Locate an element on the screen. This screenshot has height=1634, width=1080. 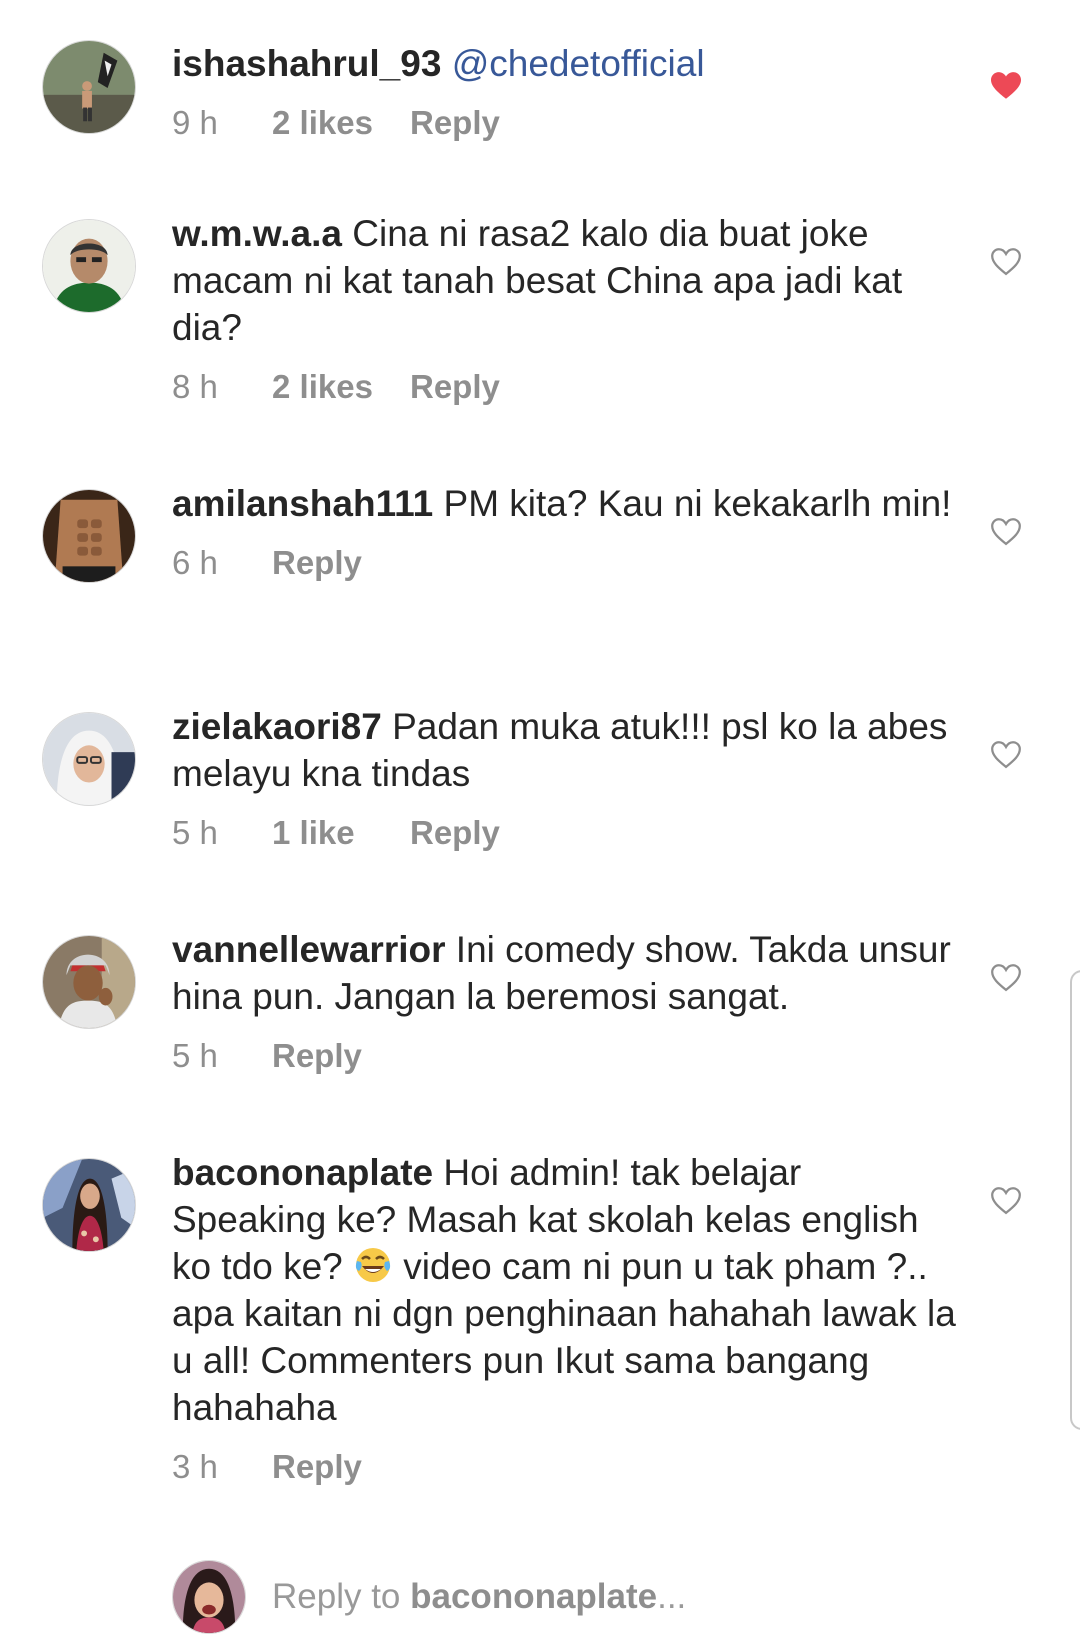
heart-filled-icon is located at coordinates (1006, 85).